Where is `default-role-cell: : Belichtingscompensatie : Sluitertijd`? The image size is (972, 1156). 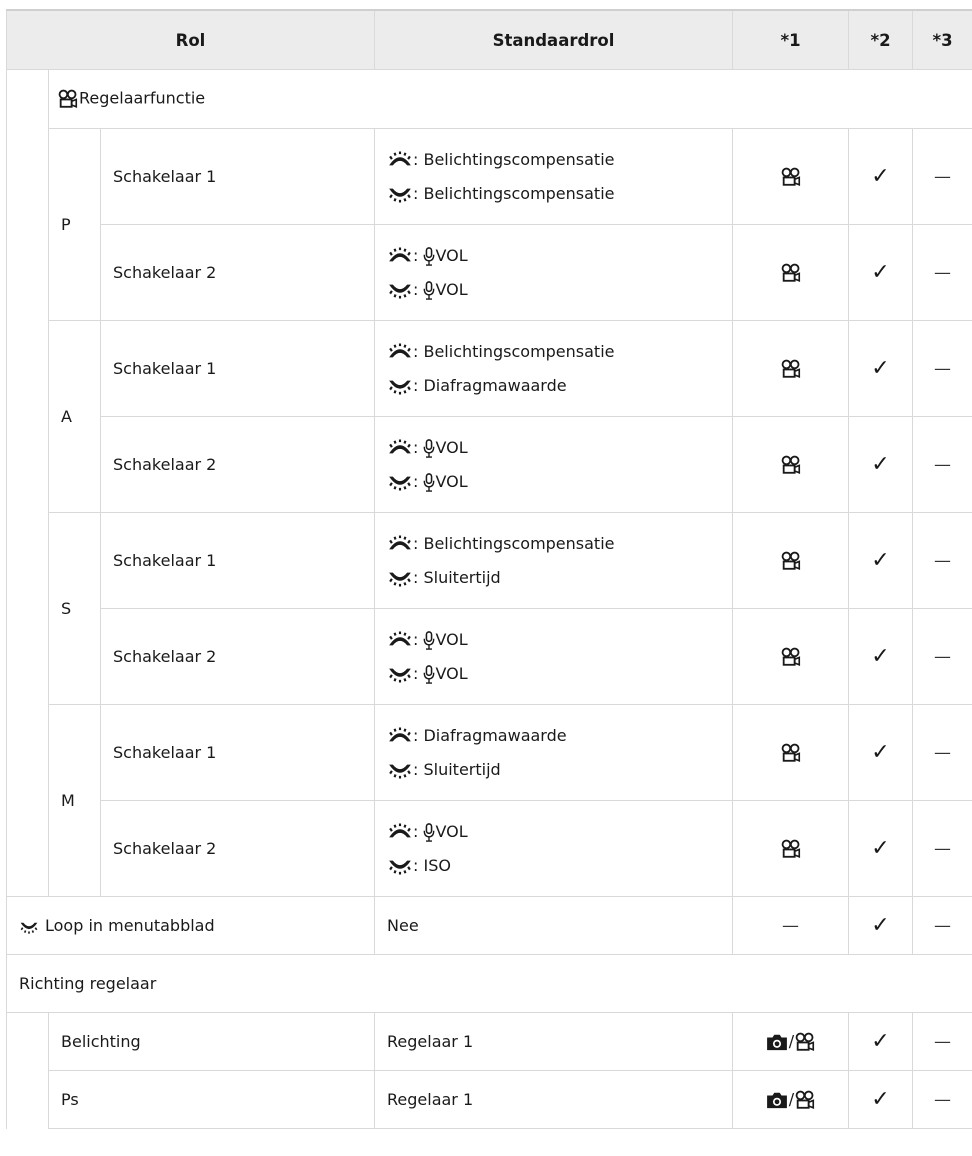 default-role-cell: : Belichtingscompensatie : Sluitertijd is located at coordinates (553, 560).